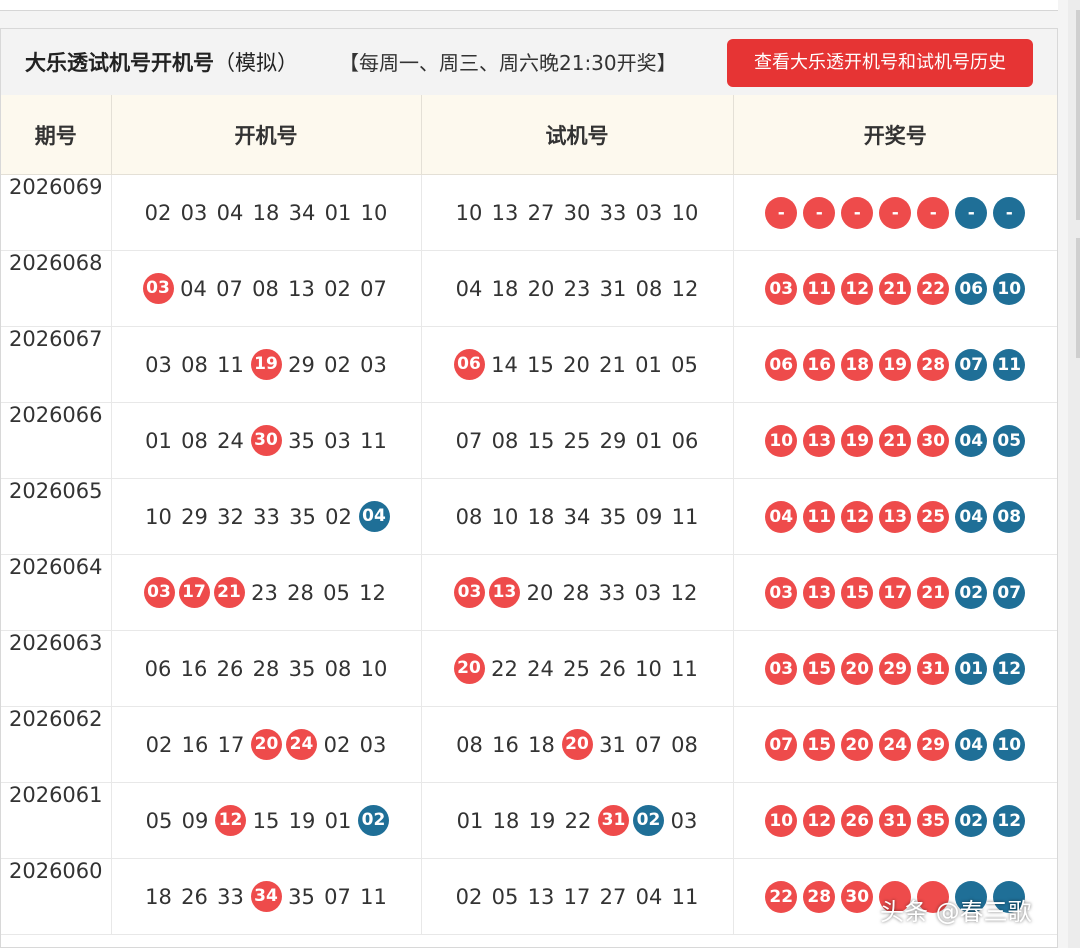  What do you see at coordinates (266, 516) in the screenshot?
I see `number: 33` at bounding box center [266, 516].